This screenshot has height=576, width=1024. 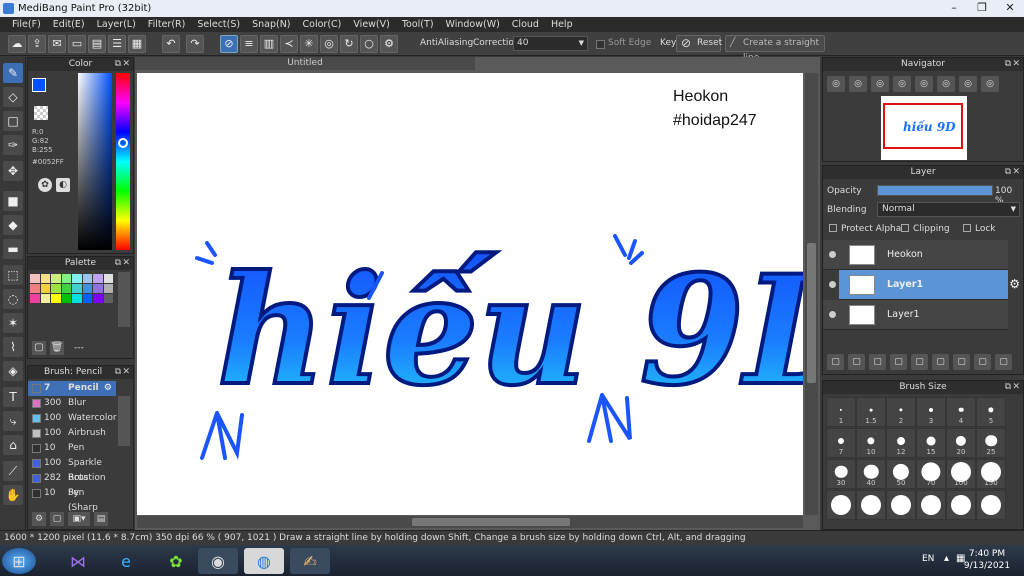 I want to click on brush-item: 100 Watercolor, so click(x=72, y=418).